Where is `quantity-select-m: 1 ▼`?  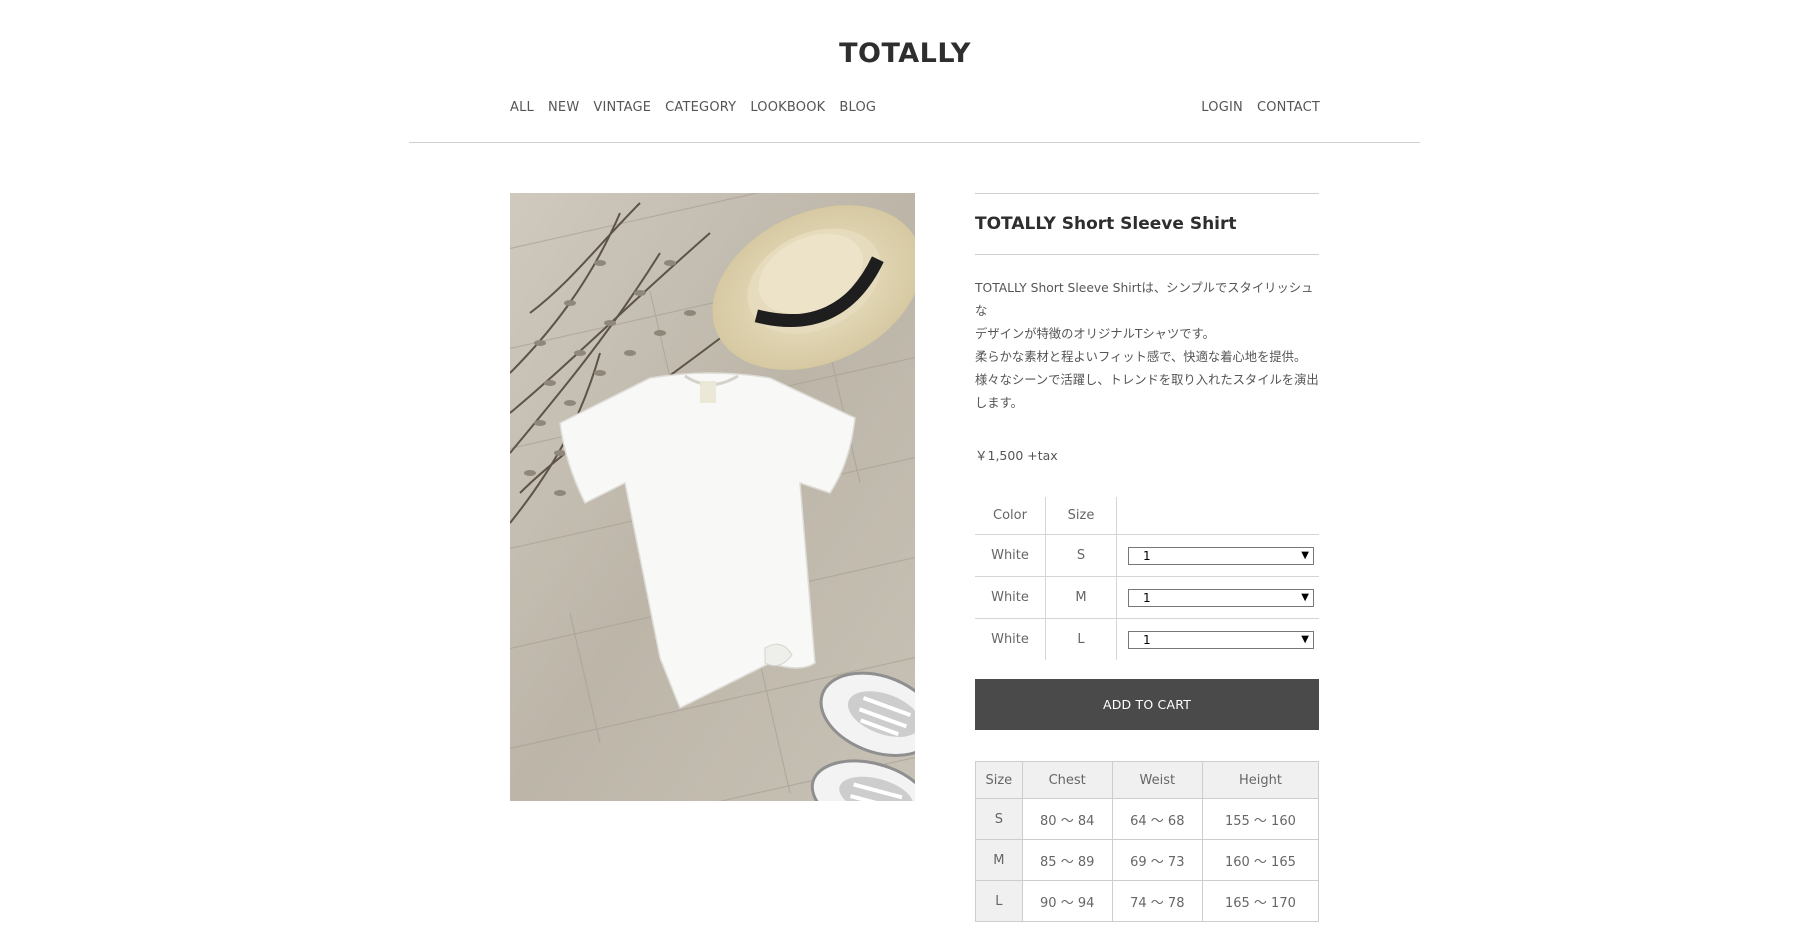 quantity-select-m: 1 ▼ is located at coordinates (1221, 597).